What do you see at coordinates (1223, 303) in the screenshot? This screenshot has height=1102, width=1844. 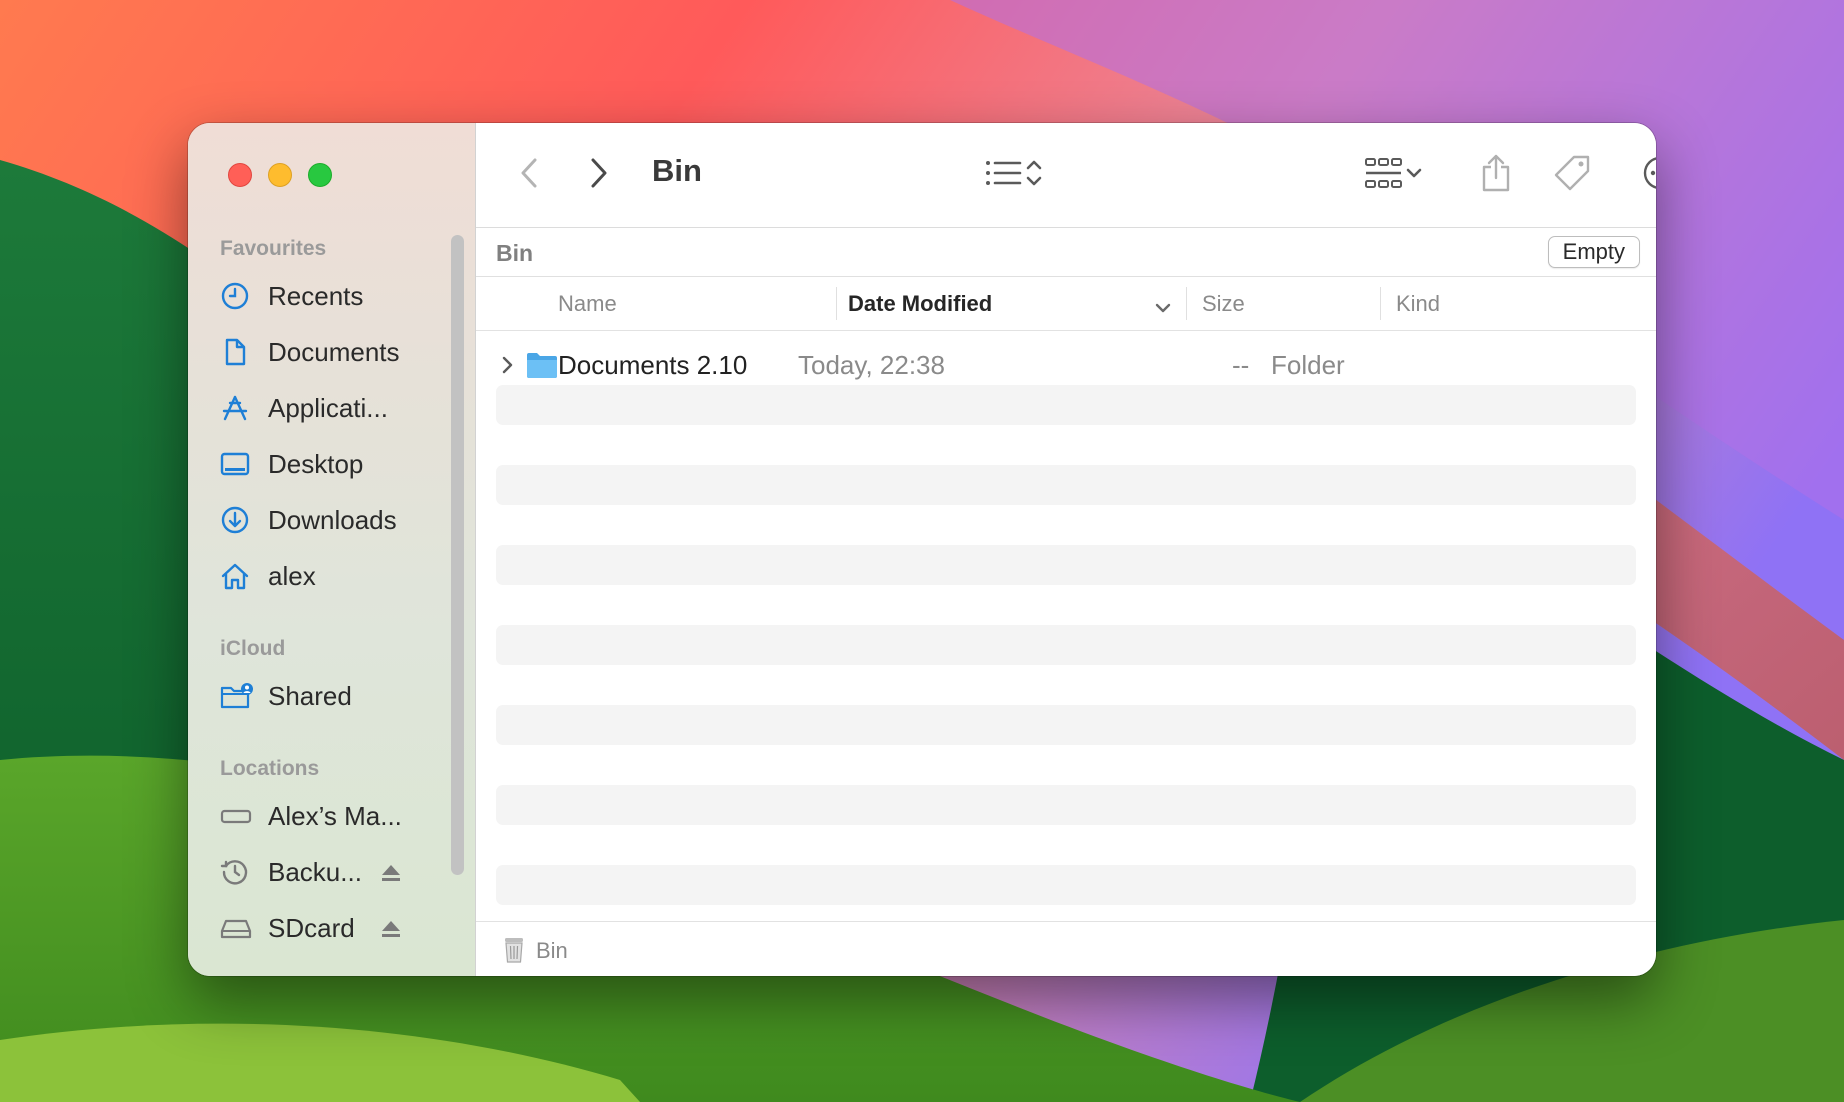 I see `column-header-size: Size` at bounding box center [1223, 303].